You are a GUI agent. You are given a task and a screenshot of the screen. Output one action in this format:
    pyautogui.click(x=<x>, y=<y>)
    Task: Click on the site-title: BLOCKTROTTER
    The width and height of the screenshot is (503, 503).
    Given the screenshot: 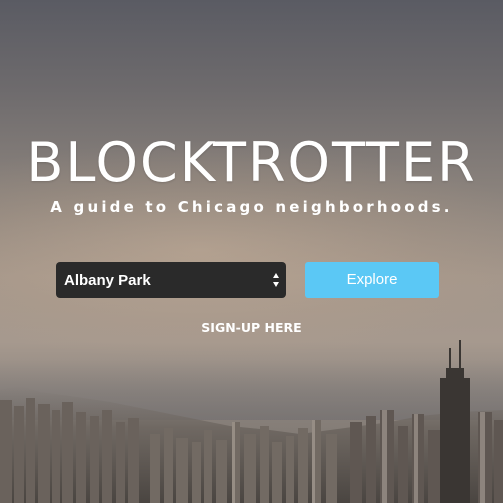 What is the action you would take?
    pyautogui.click(x=251, y=162)
    